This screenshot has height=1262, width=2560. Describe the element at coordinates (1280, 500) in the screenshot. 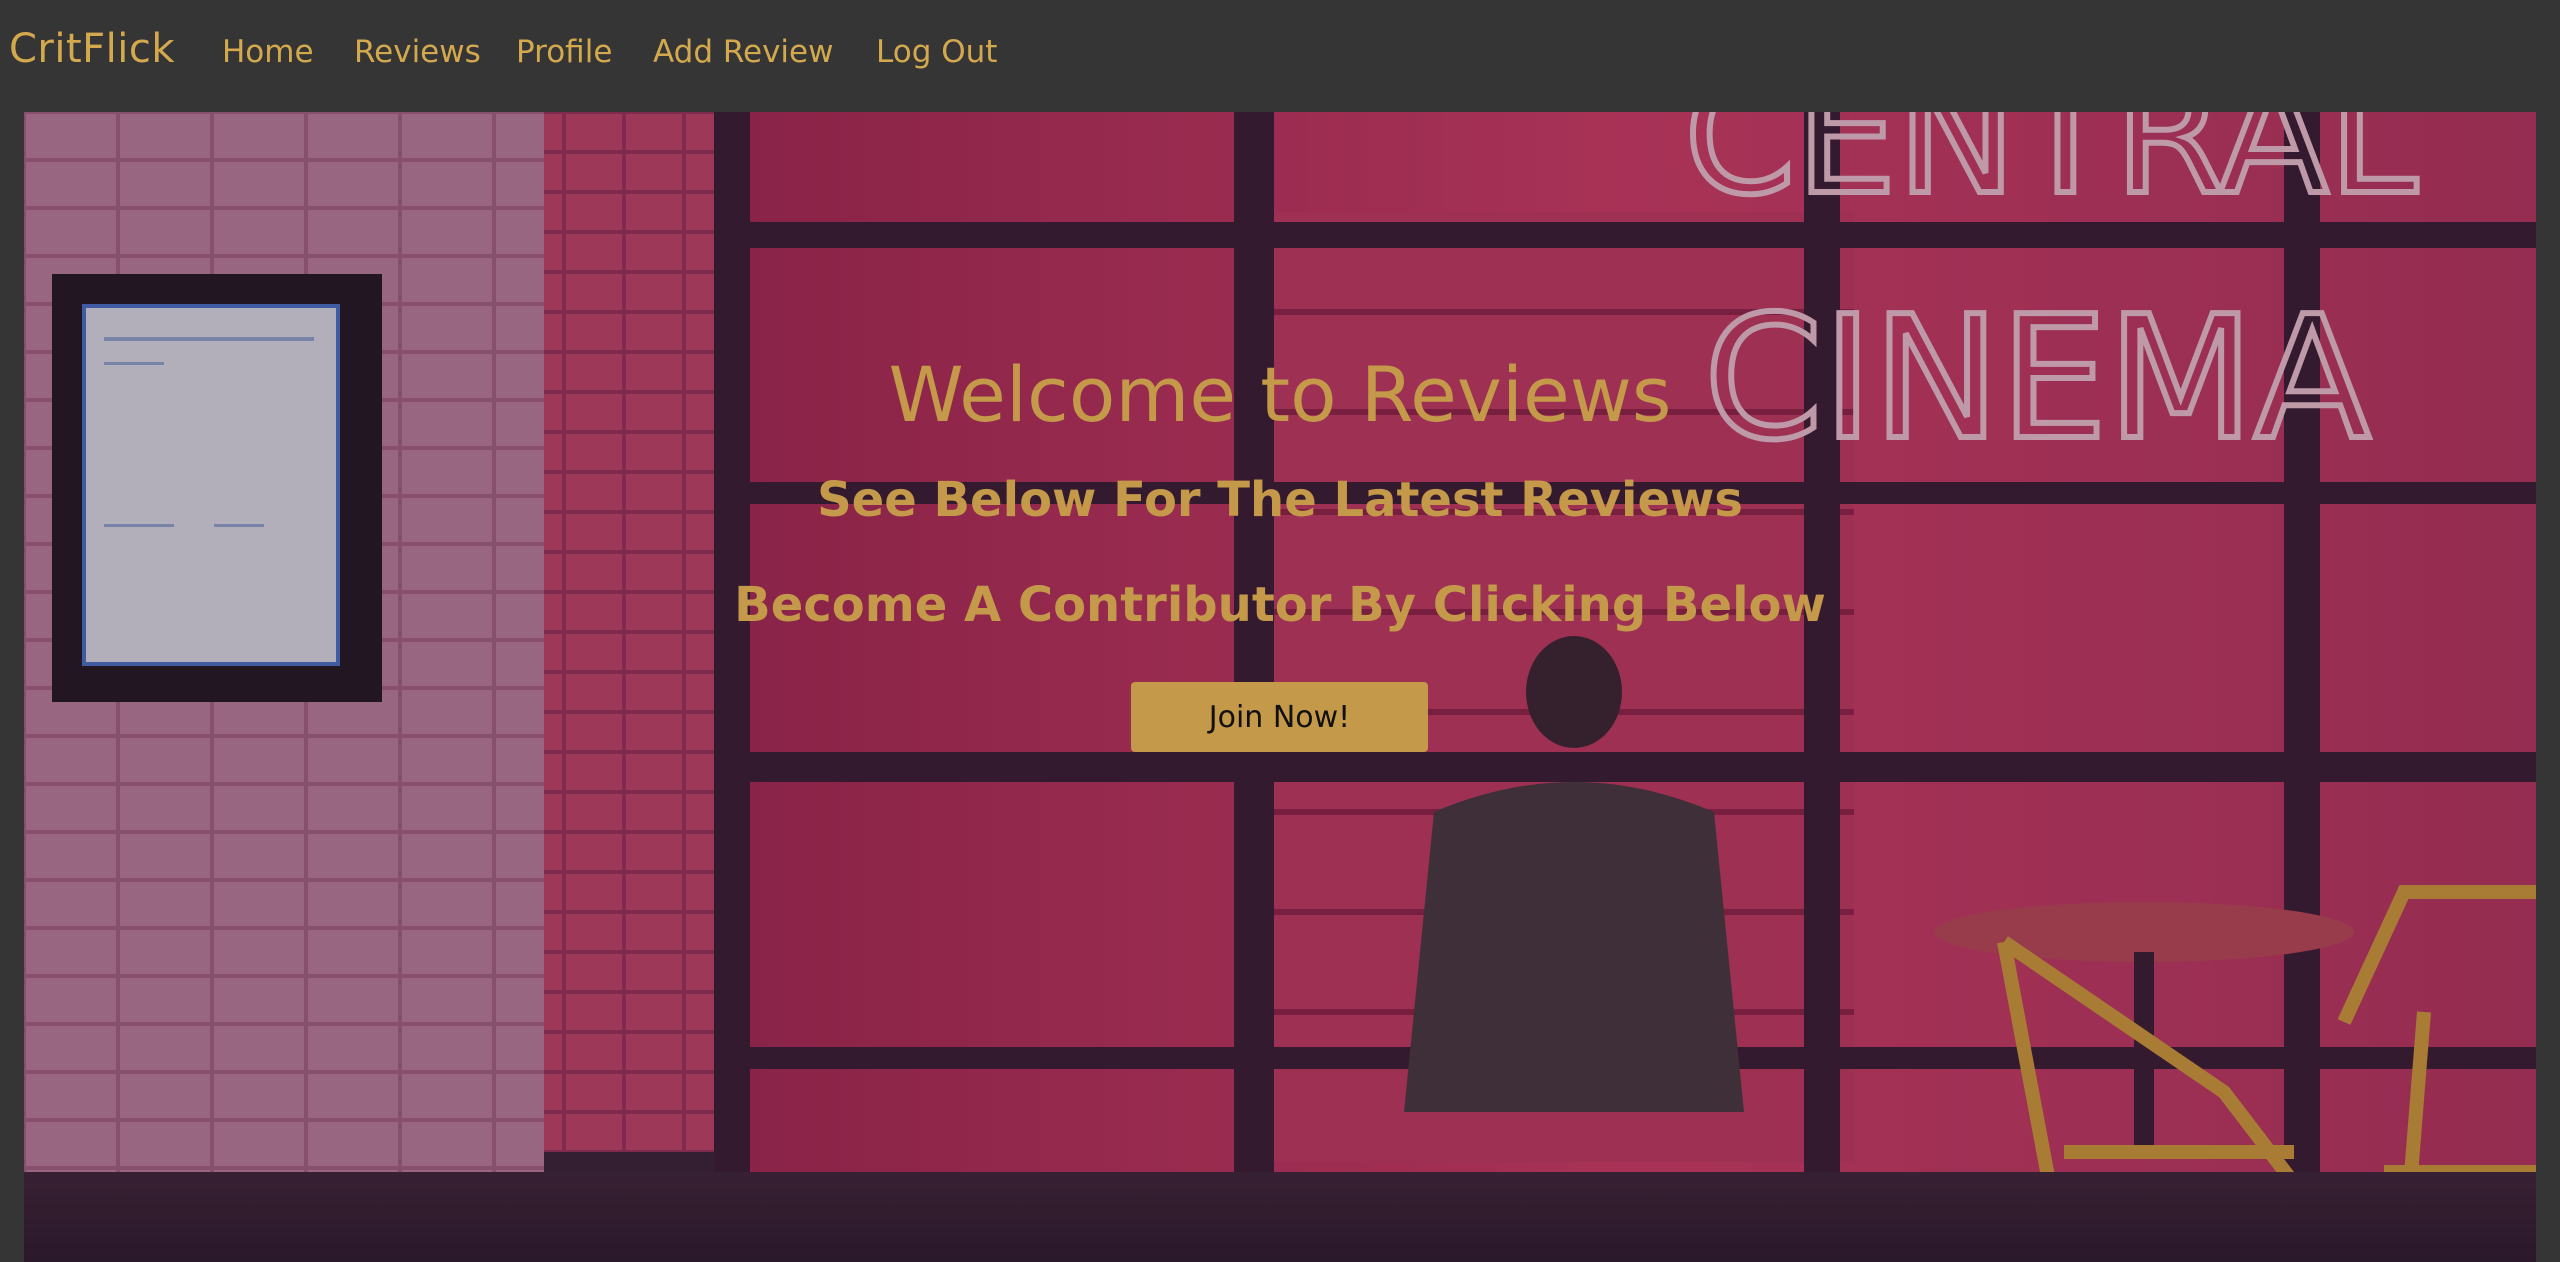

I see `hero-subtitle: See Below For The Latest Reviews` at that location.